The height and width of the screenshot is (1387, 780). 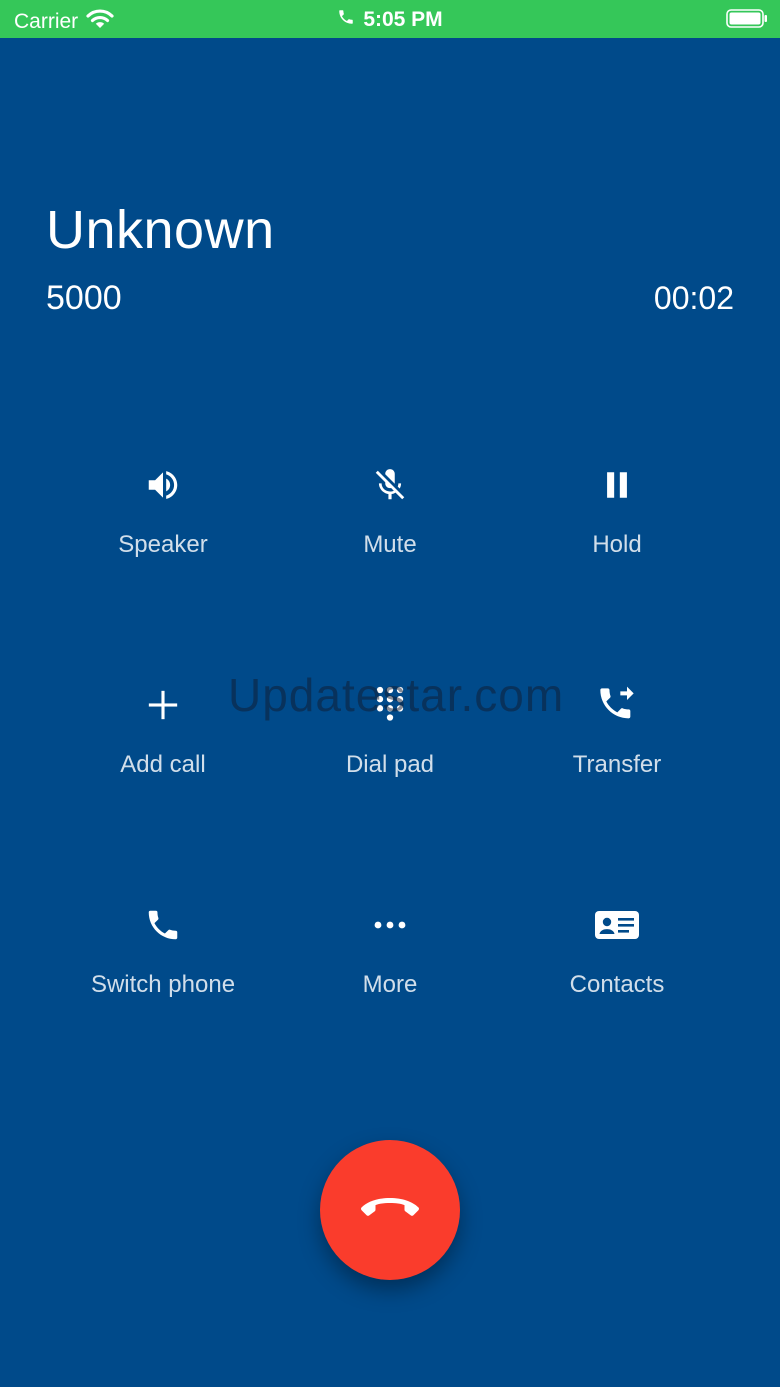 I want to click on more-horizontal-icon, so click(x=390, y=925).